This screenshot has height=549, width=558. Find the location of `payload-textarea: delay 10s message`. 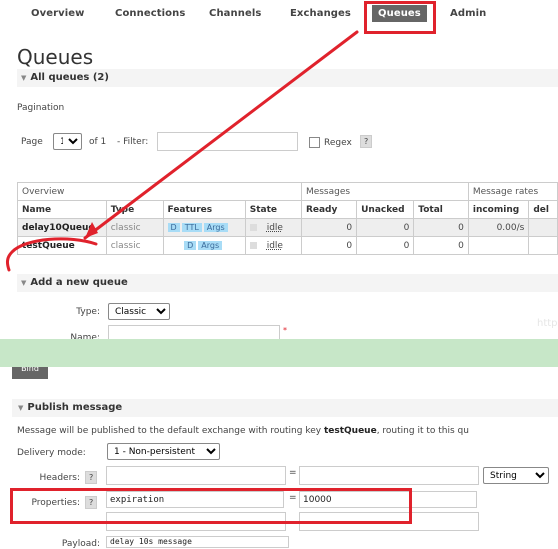

payload-textarea: delay 10s message is located at coordinates (197, 542).